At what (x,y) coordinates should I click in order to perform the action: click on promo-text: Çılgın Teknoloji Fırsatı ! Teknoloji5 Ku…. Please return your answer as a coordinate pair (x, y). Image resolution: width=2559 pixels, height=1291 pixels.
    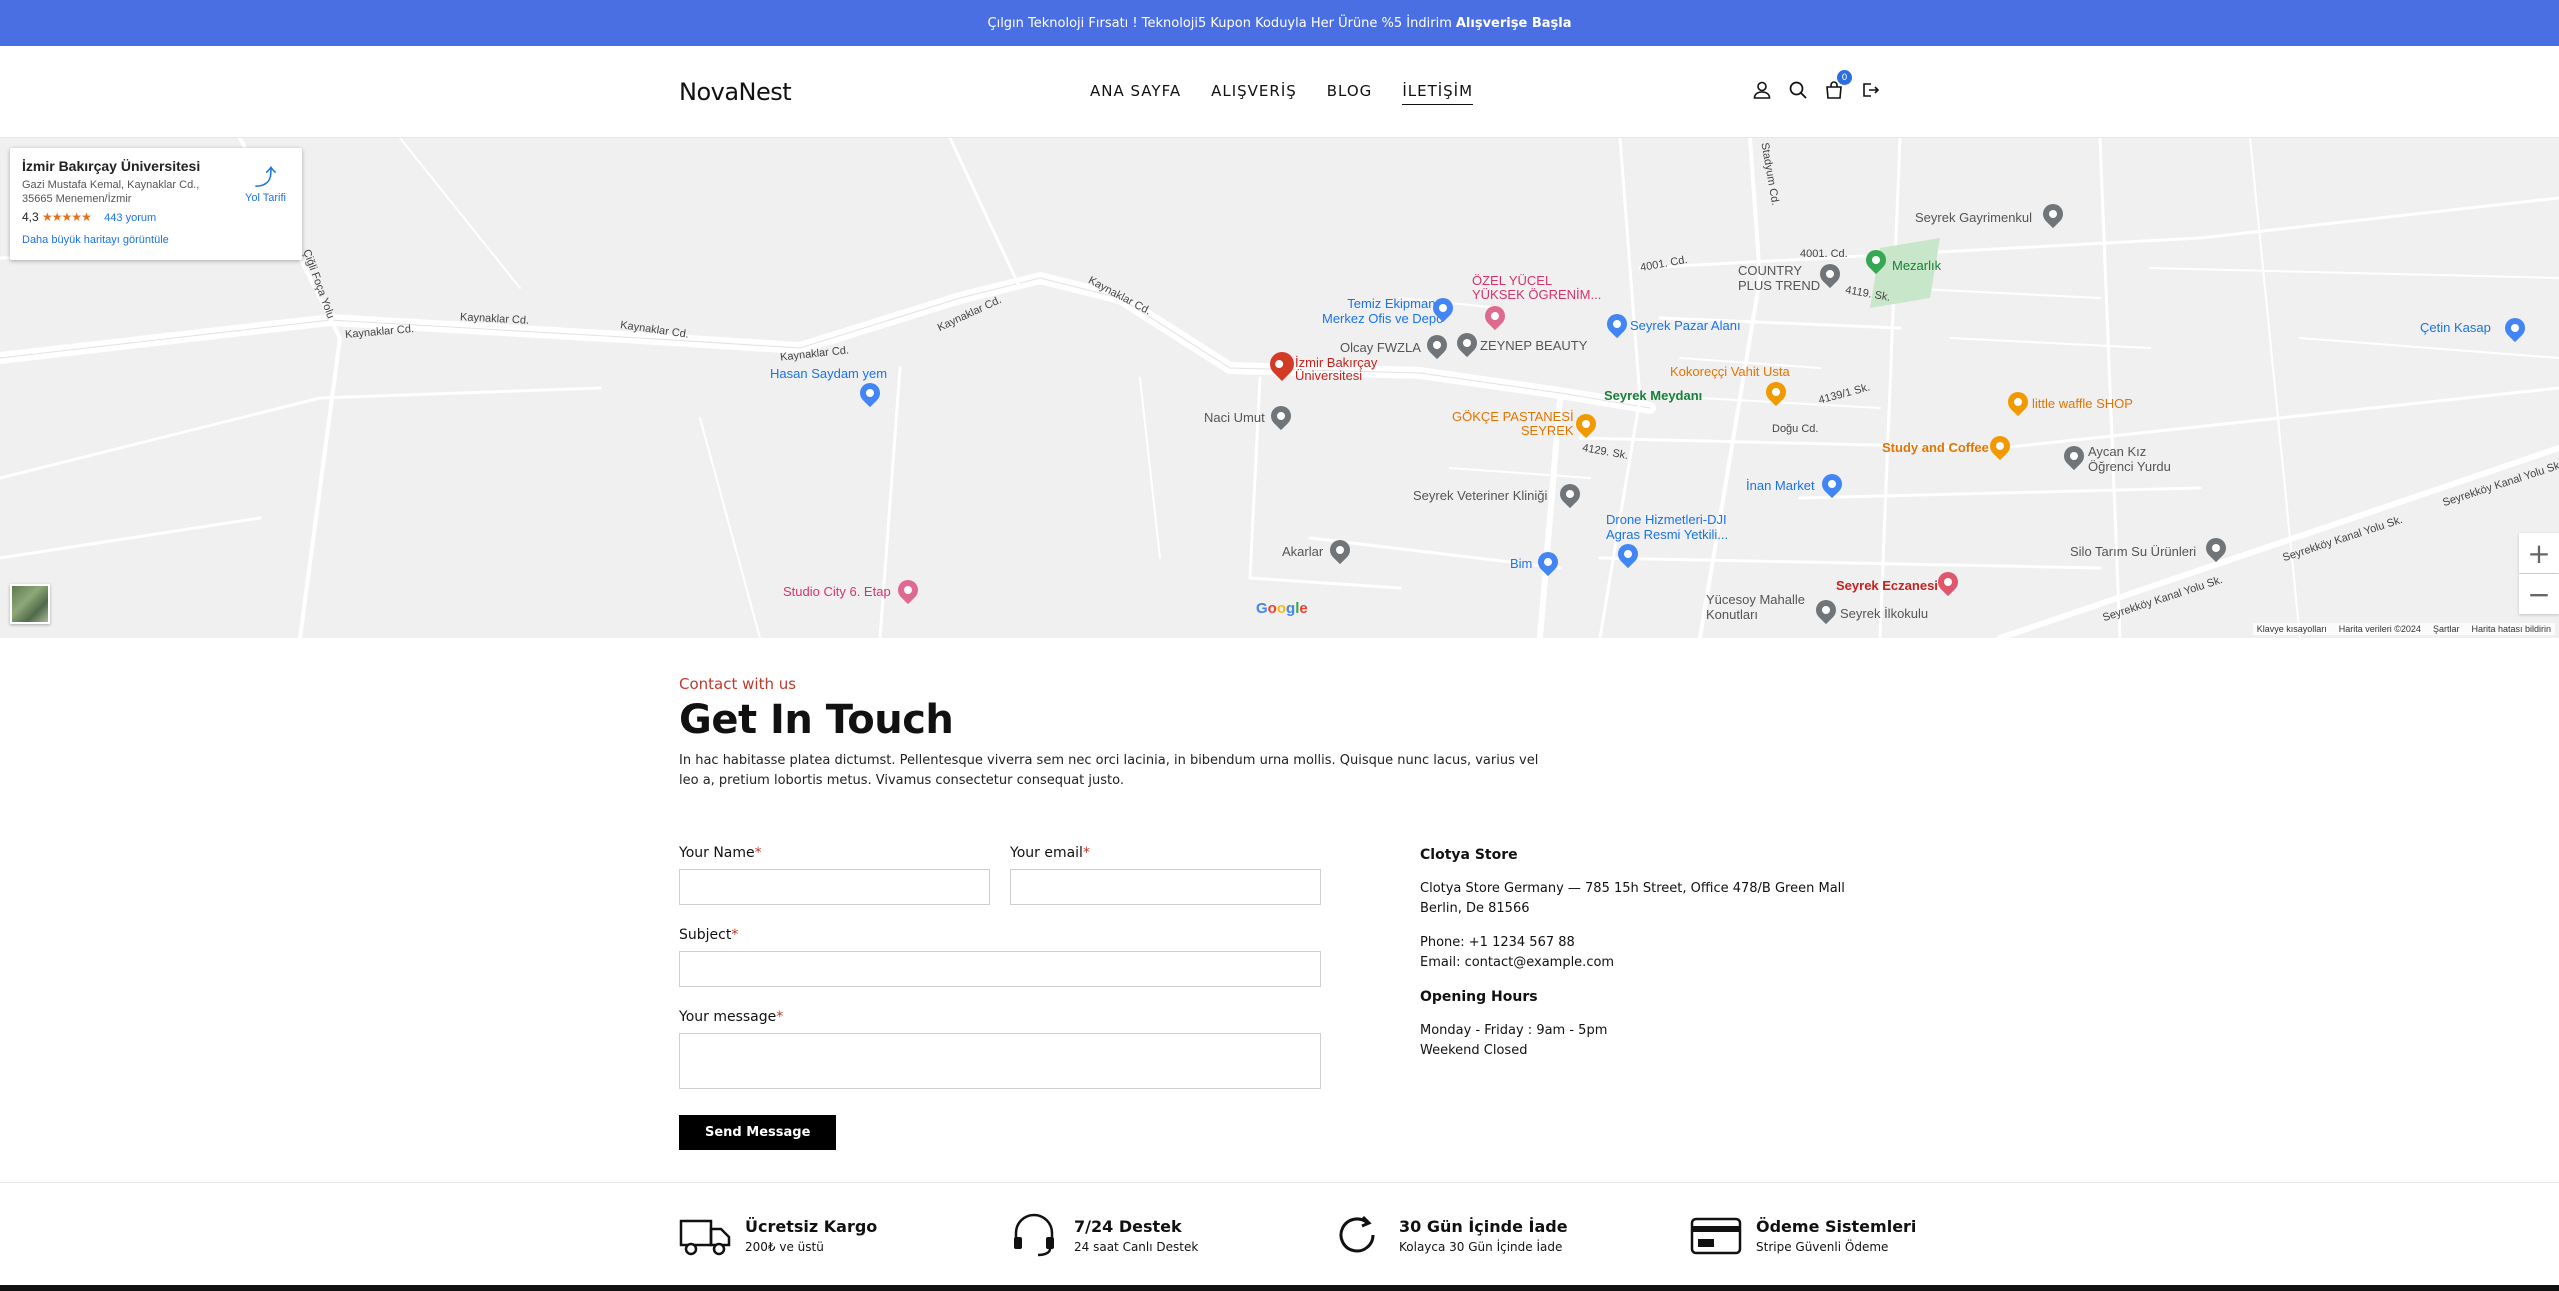
    Looking at the image, I should click on (1219, 23).